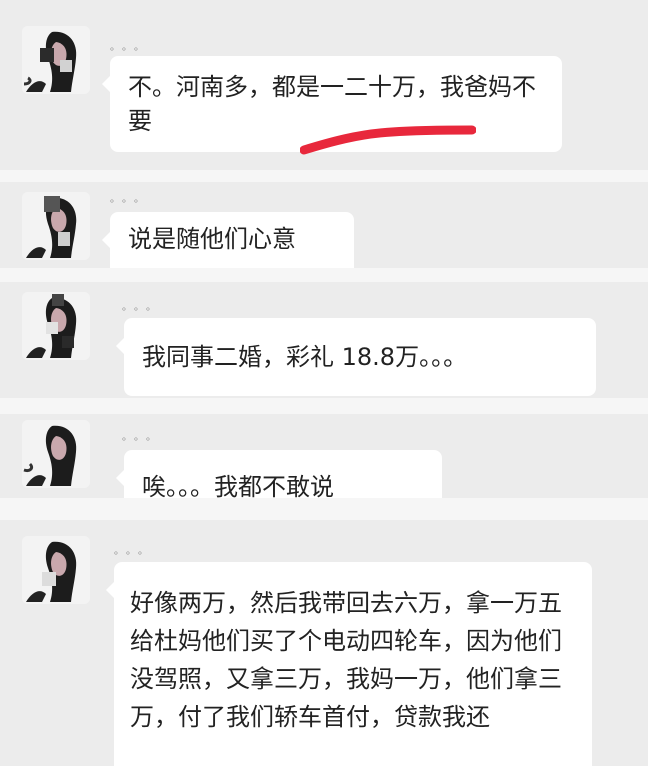 The image size is (648, 766). I want to click on message-bubble: 说是随他们心意, so click(228, 243).